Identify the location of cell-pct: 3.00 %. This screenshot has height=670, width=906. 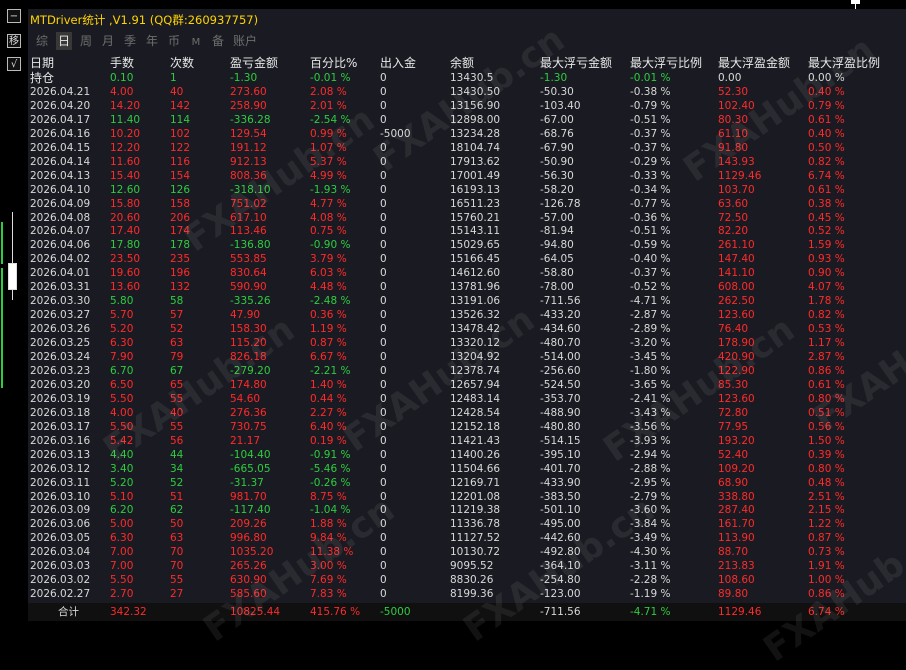
(328, 566).